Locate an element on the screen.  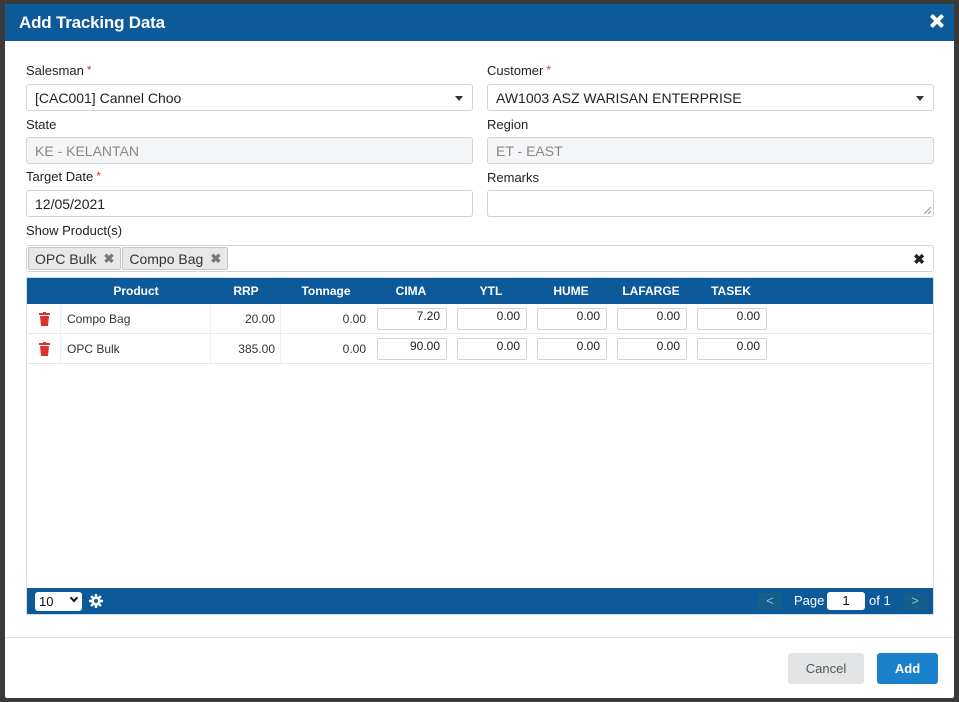
remarks-label: Remarks is located at coordinates (513, 177).